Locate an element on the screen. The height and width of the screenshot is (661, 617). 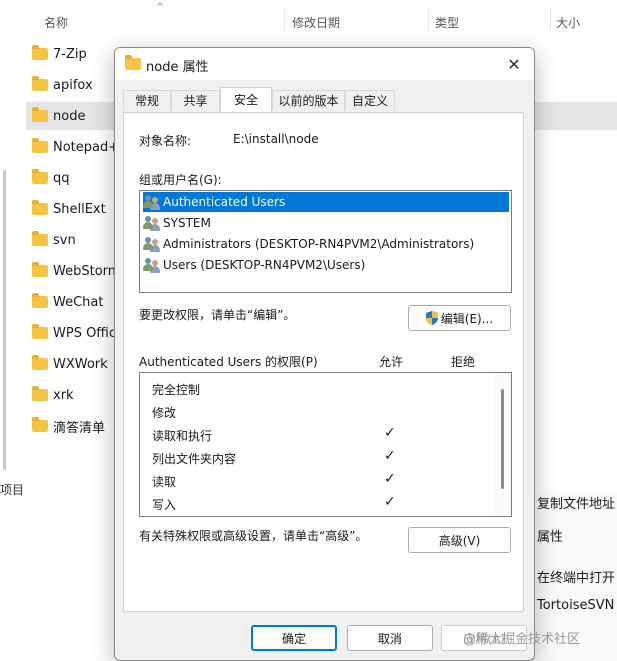
file-item: WeChat is located at coordinates (76, 302).